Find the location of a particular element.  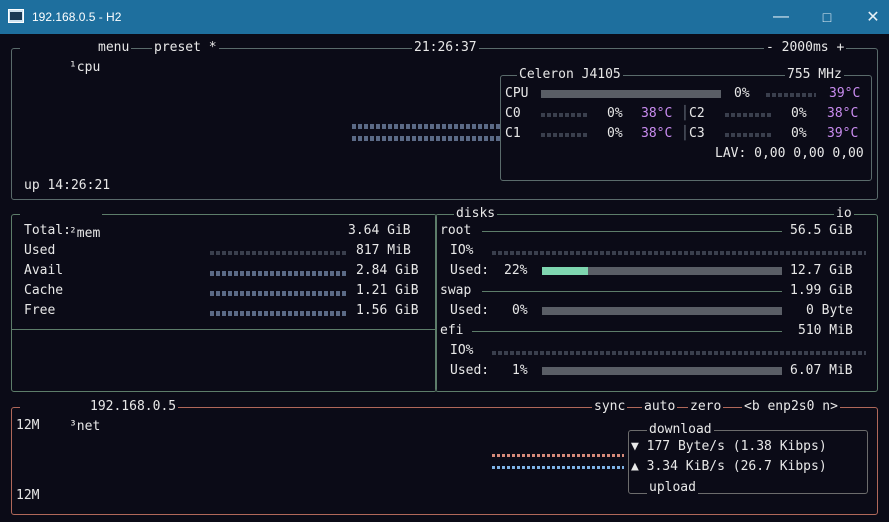

net-download-graph is located at coordinates (558, 455).